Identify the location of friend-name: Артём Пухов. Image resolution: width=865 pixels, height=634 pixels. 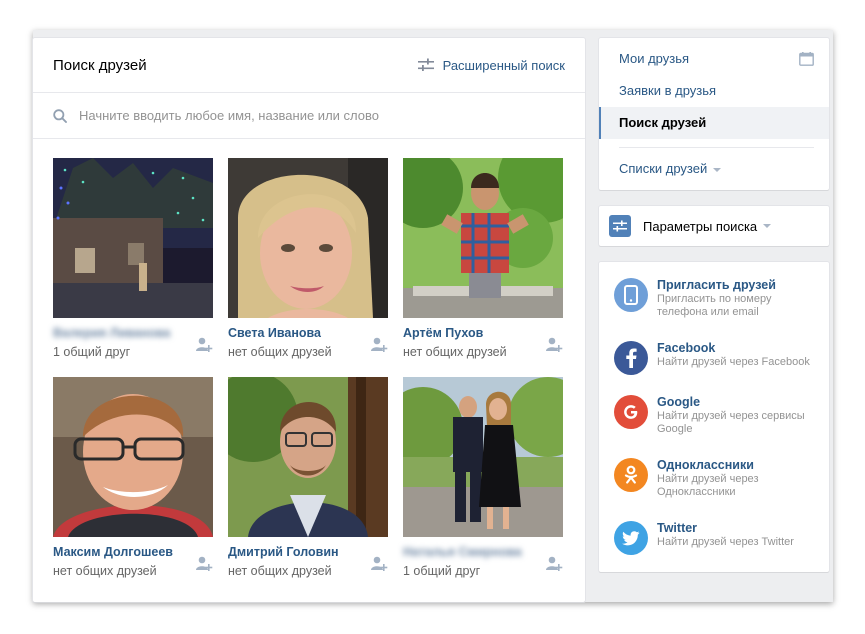
(483, 334).